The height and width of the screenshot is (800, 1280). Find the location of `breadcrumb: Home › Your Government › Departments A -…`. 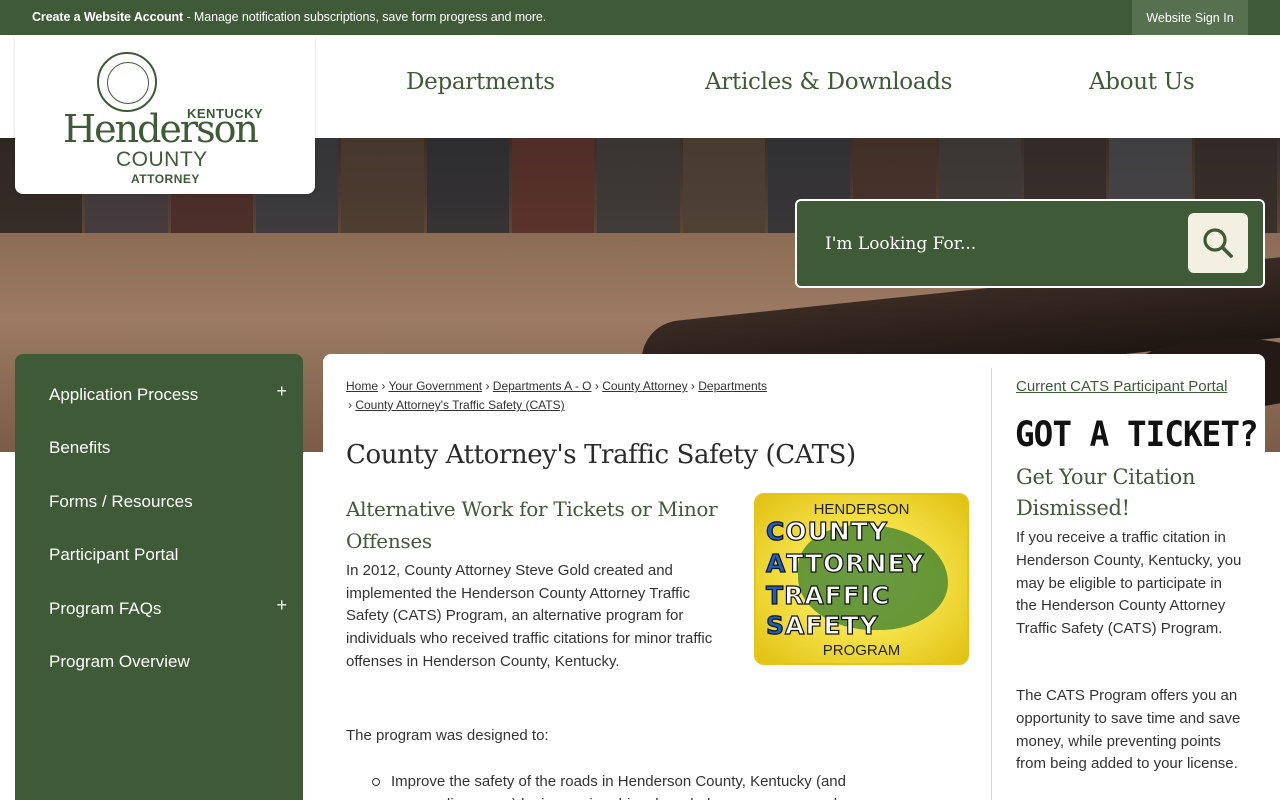

breadcrumb: Home › Your Government › Departments A -… is located at coordinates (581, 396).